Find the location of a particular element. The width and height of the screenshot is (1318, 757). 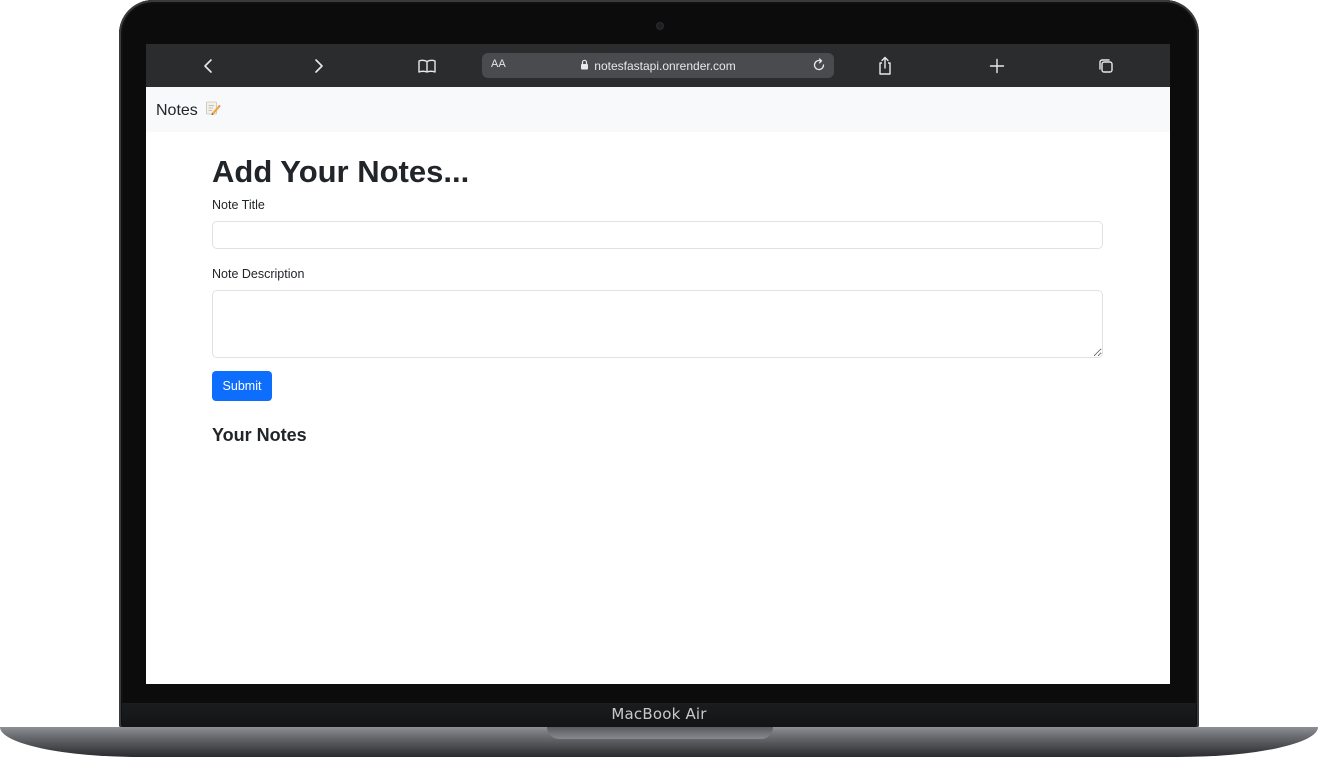

note-title-input is located at coordinates (657, 235).